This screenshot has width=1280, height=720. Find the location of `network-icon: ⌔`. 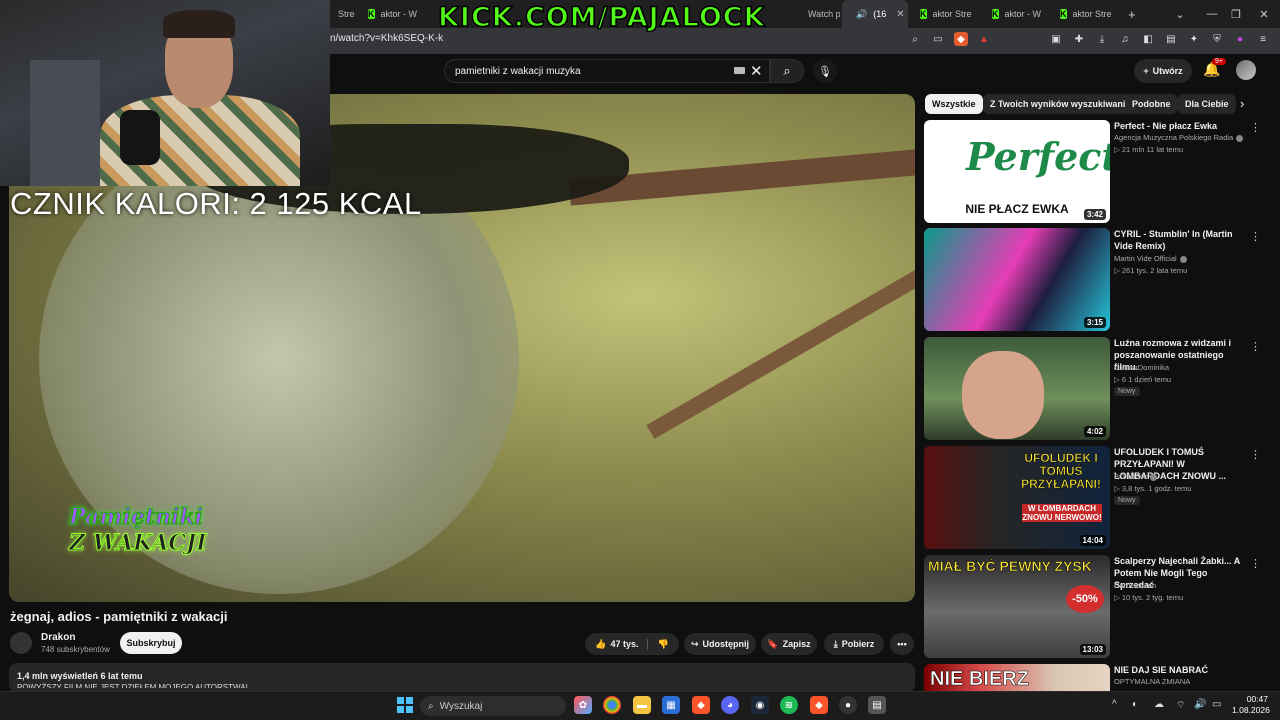

network-icon: ⌔ is located at coordinates (1180, 705).